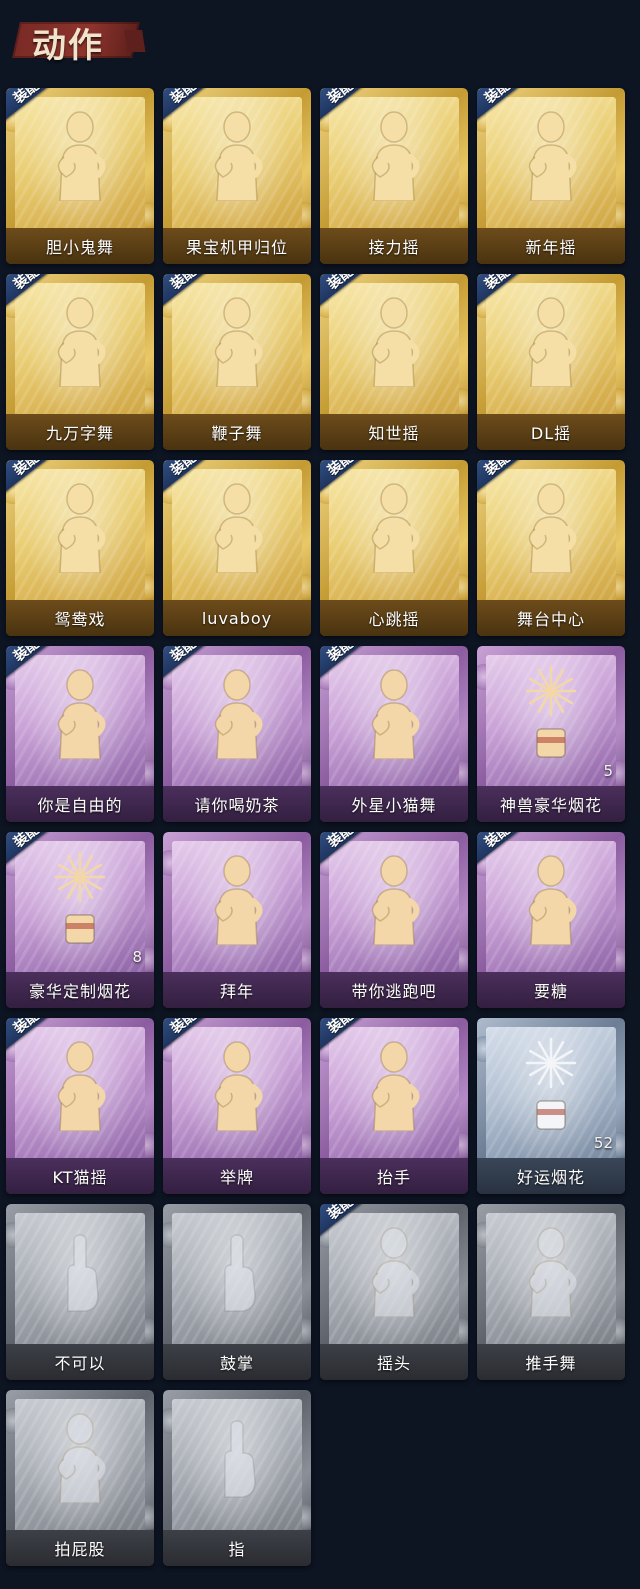 The width and height of the screenshot is (640, 1589). I want to click on emote-card-17: 拜年, so click(237, 920).